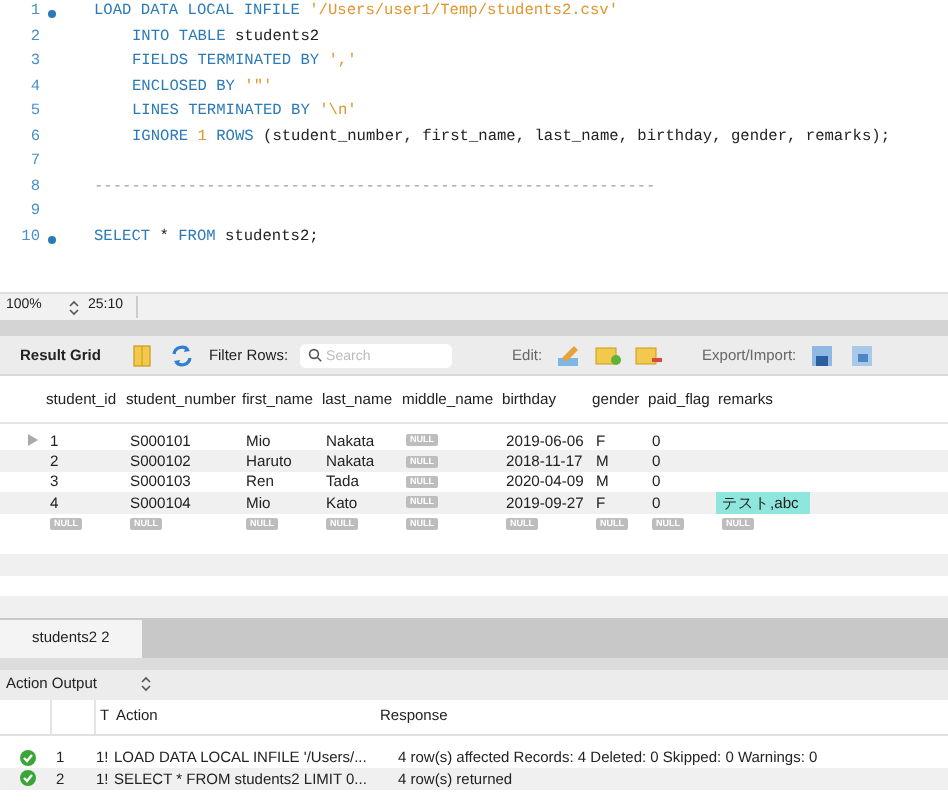 Image resolution: width=948 pixels, height=804 pixels. I want to click on grid-icon, so click(142, 355).